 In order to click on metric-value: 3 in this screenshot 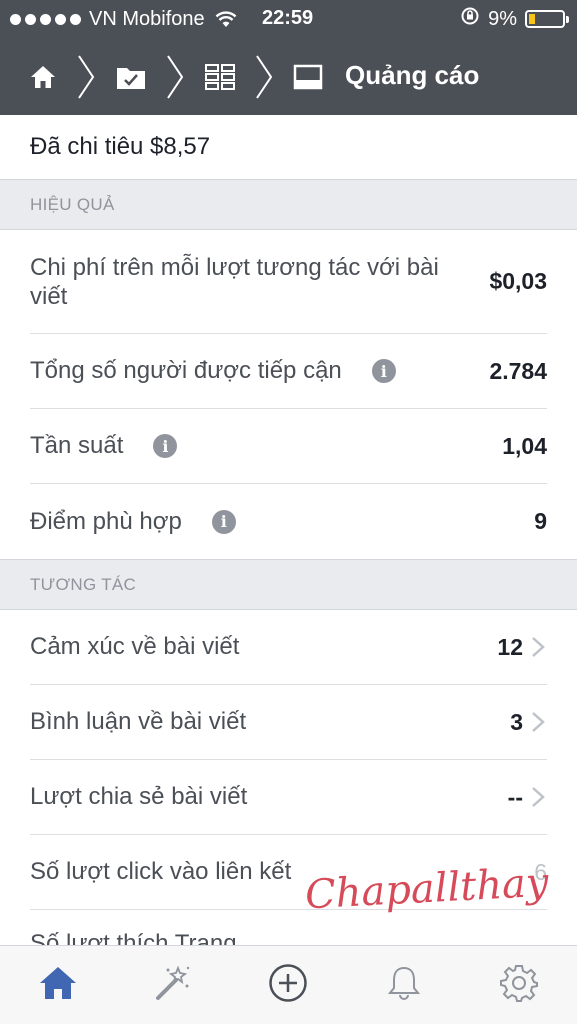, I will do `click(516, 721)`.